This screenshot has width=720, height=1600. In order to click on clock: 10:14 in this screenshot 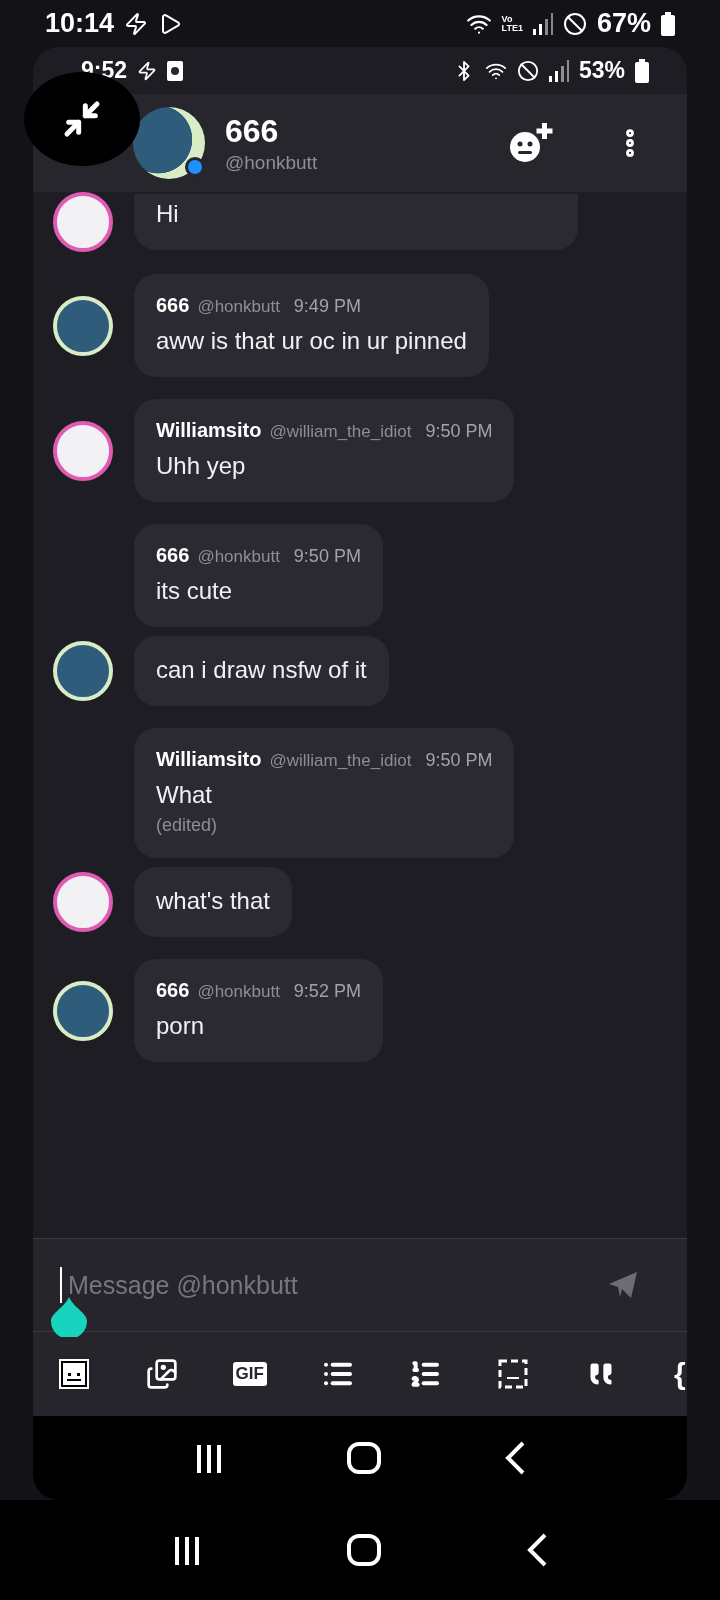, I will do `click(80, 23)`.